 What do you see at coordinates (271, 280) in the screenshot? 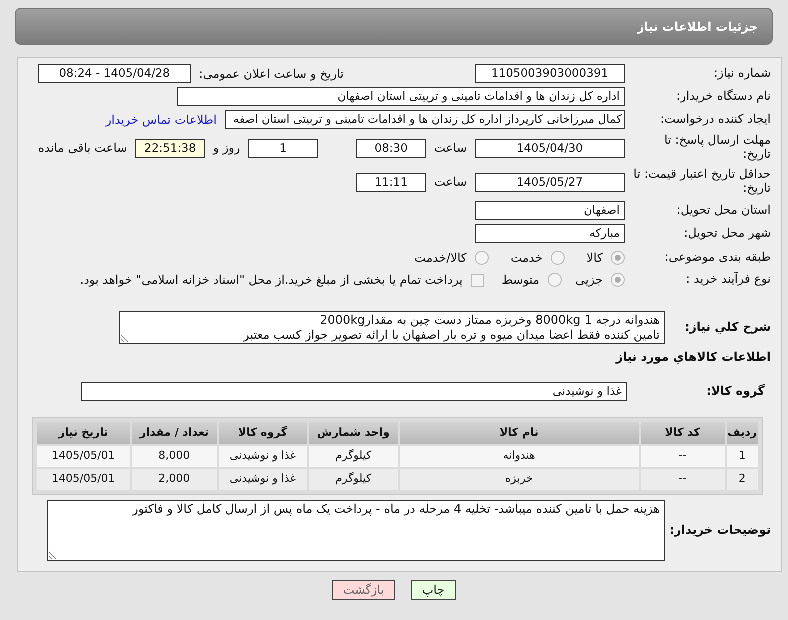
I see `checkbox-label: پرداخت تمام یا بخشی از مبلغ خرید.از محل "اسناد خزانه اسلامی" خواهد بود.` at bounding box center [271, 280].